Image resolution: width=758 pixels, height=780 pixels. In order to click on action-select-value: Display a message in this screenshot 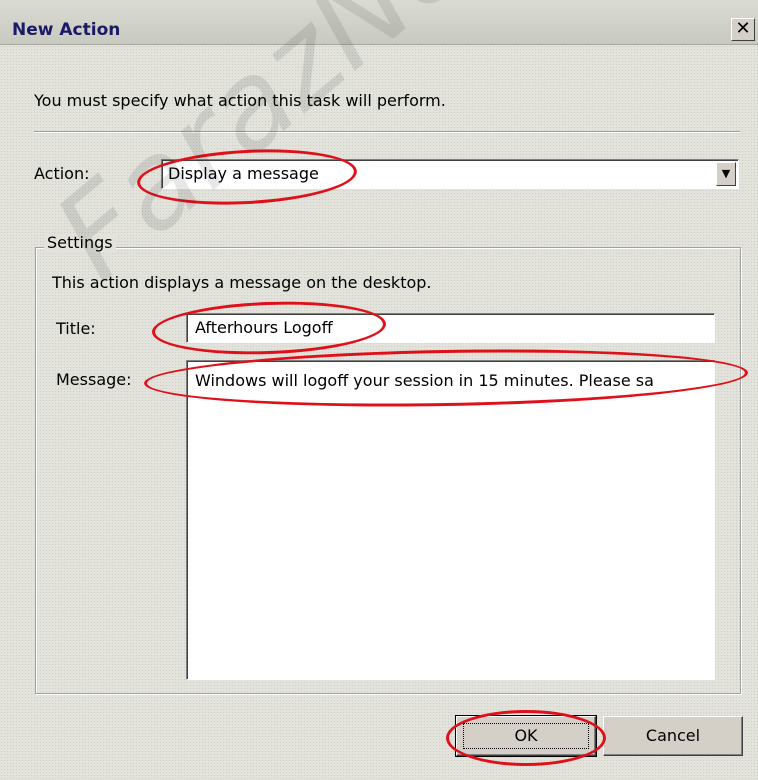, I will do `click(243, 173)`.